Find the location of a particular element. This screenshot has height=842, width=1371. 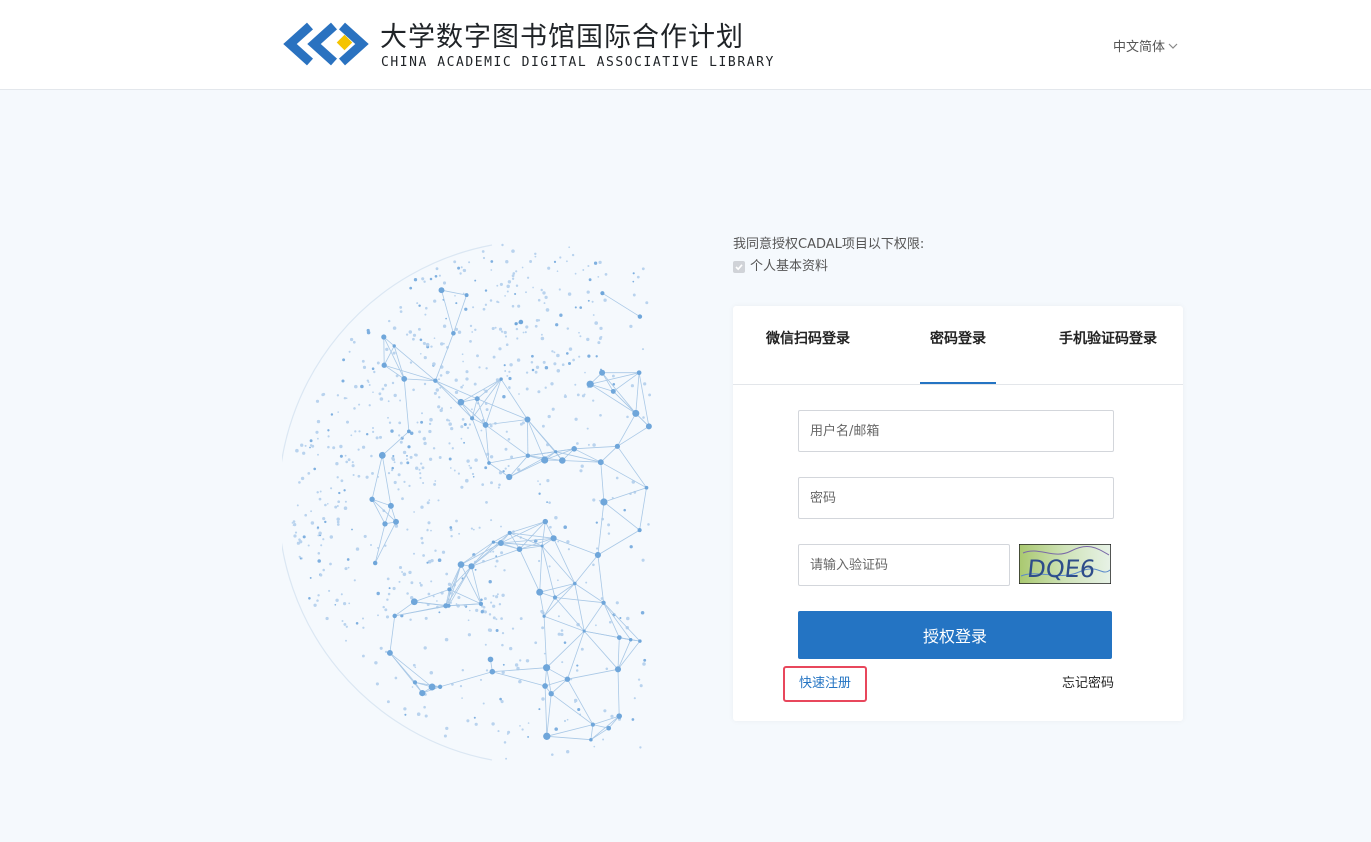

tab-password-login: 密码登录 is located at coordinates (958, 345).